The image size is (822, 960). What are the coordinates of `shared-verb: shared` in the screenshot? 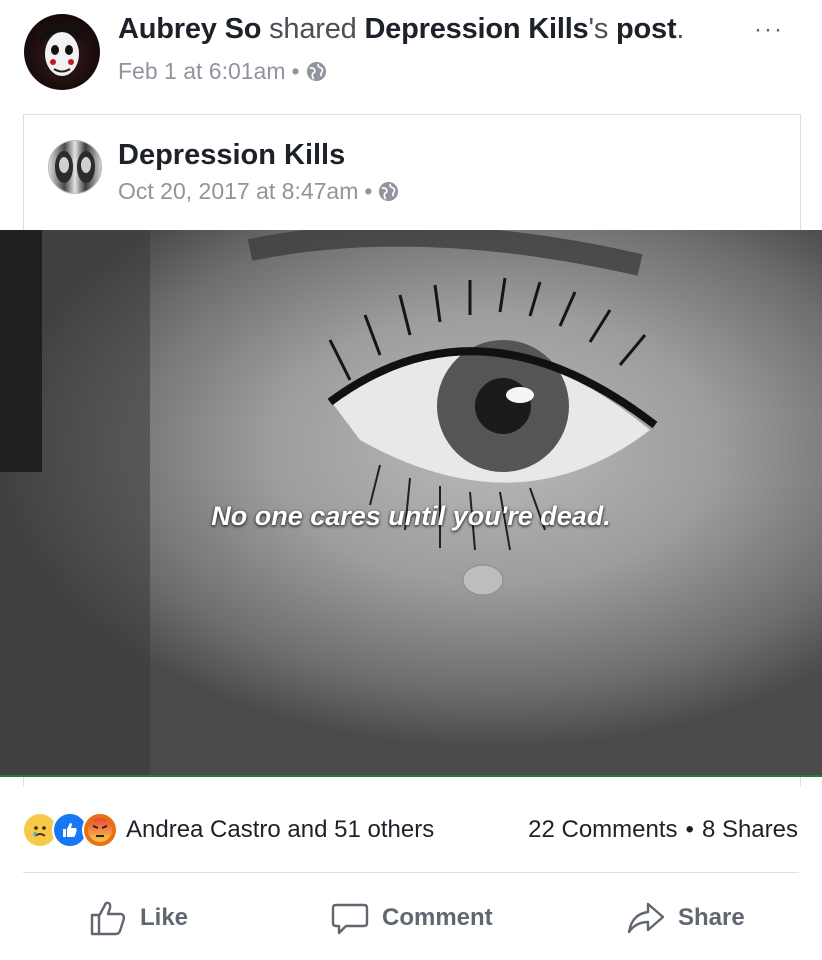 It's located at (313, 29).